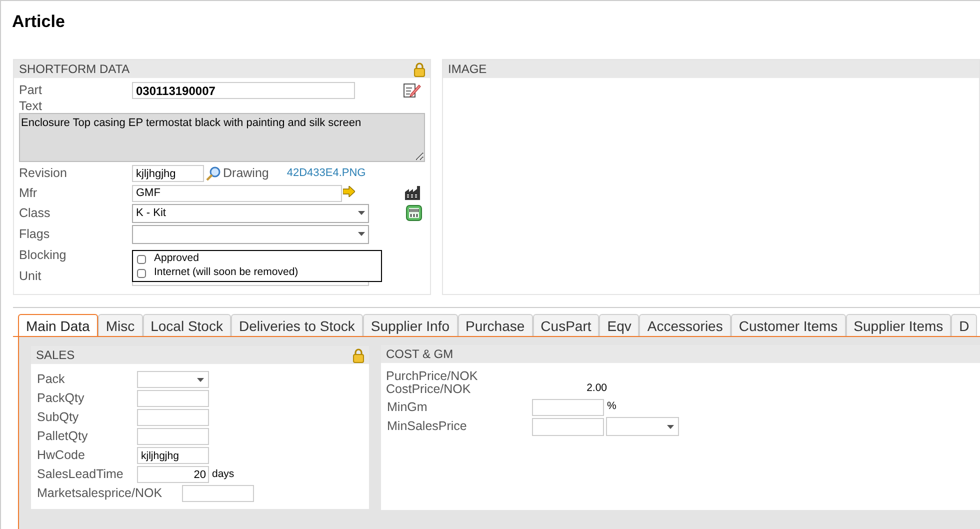 Image resolution: width=980 pixels, height=529 pixels. What do you see at coordinates (407, 407) in the screenshot?
I see `field-label: MinGm` at bounding box center [407, 407].